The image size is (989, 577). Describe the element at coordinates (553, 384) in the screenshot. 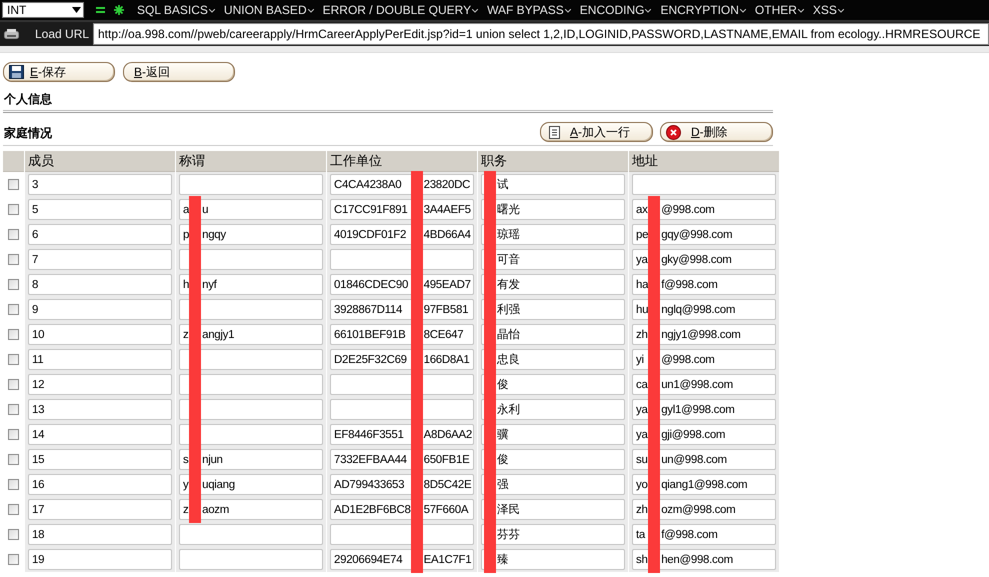

I see `input-field: 俊` at that location.